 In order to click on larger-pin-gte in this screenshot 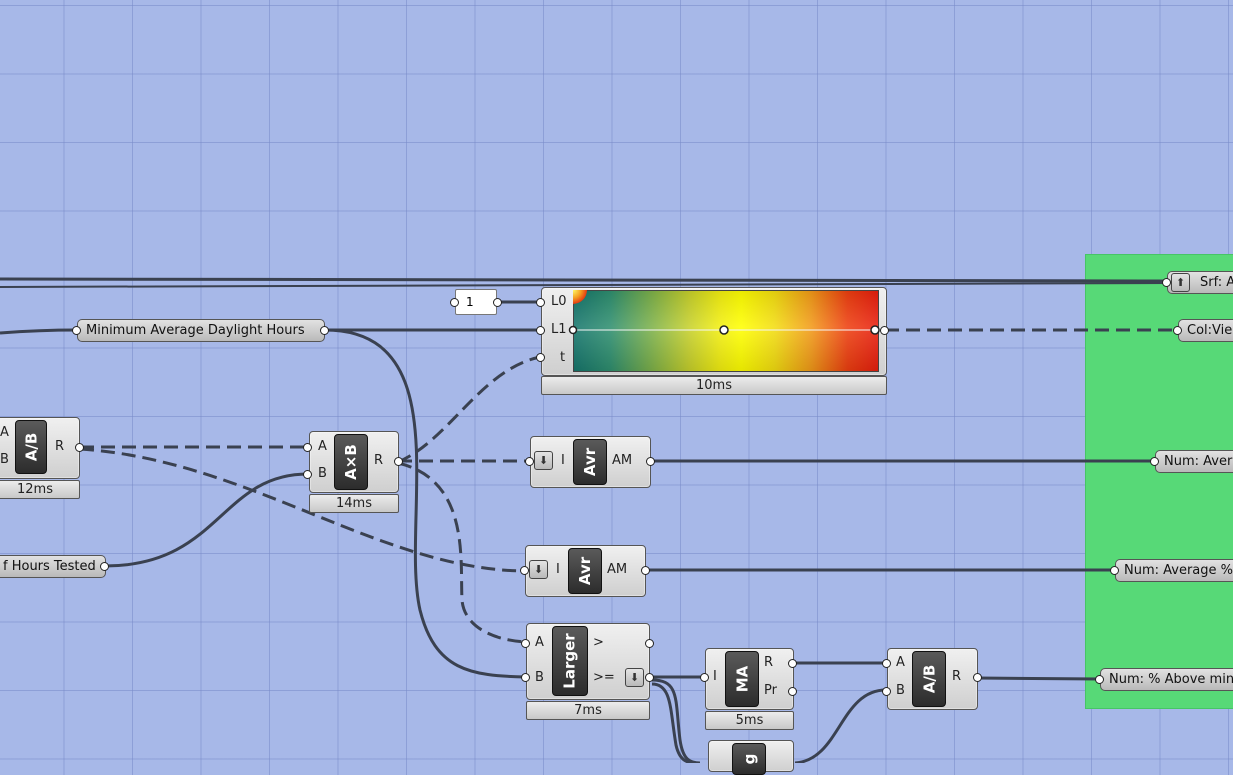, I will do `click(649, 677)`.